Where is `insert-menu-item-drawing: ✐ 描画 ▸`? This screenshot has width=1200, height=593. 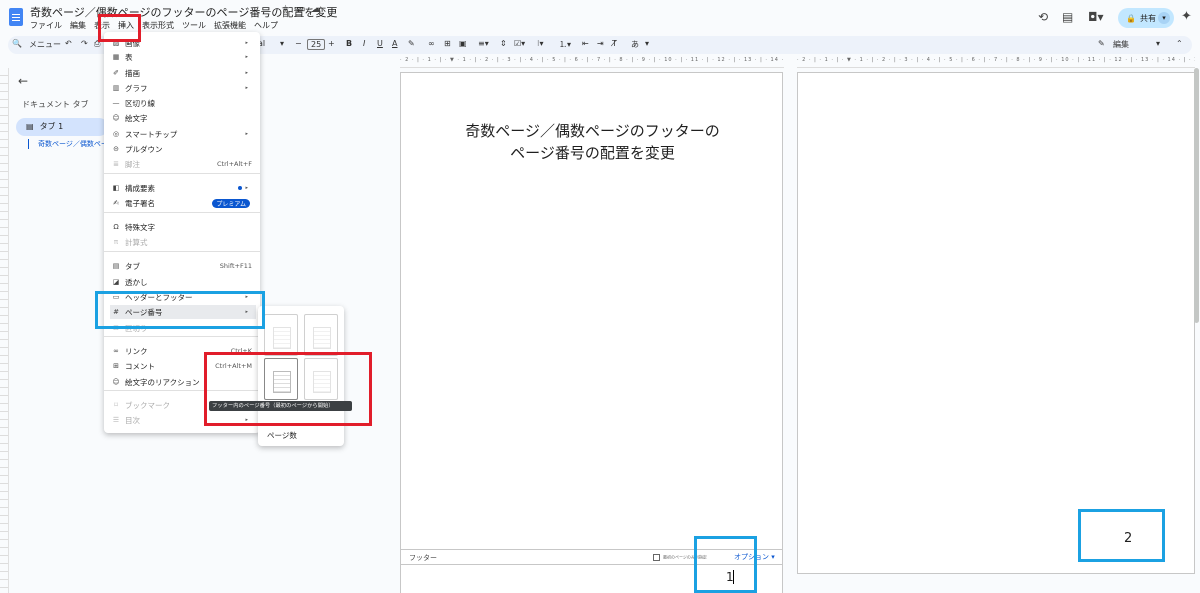 insert-menu-item-drawing: ✐ 描画 ▸ is located at coordinates (183, 73).